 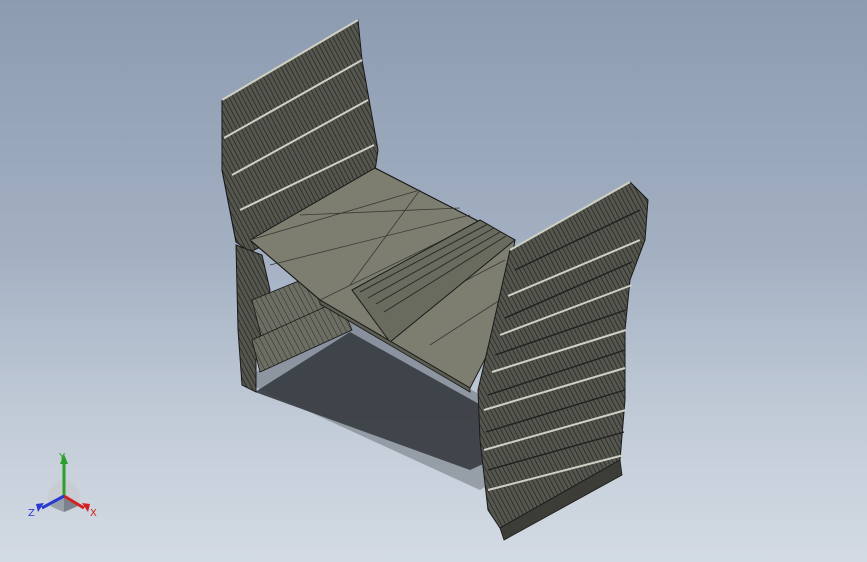 What do you see at coordinates (31, 513) in the screenshot?
I see `z-axis-label: Z` at bounding box center [31, 513].